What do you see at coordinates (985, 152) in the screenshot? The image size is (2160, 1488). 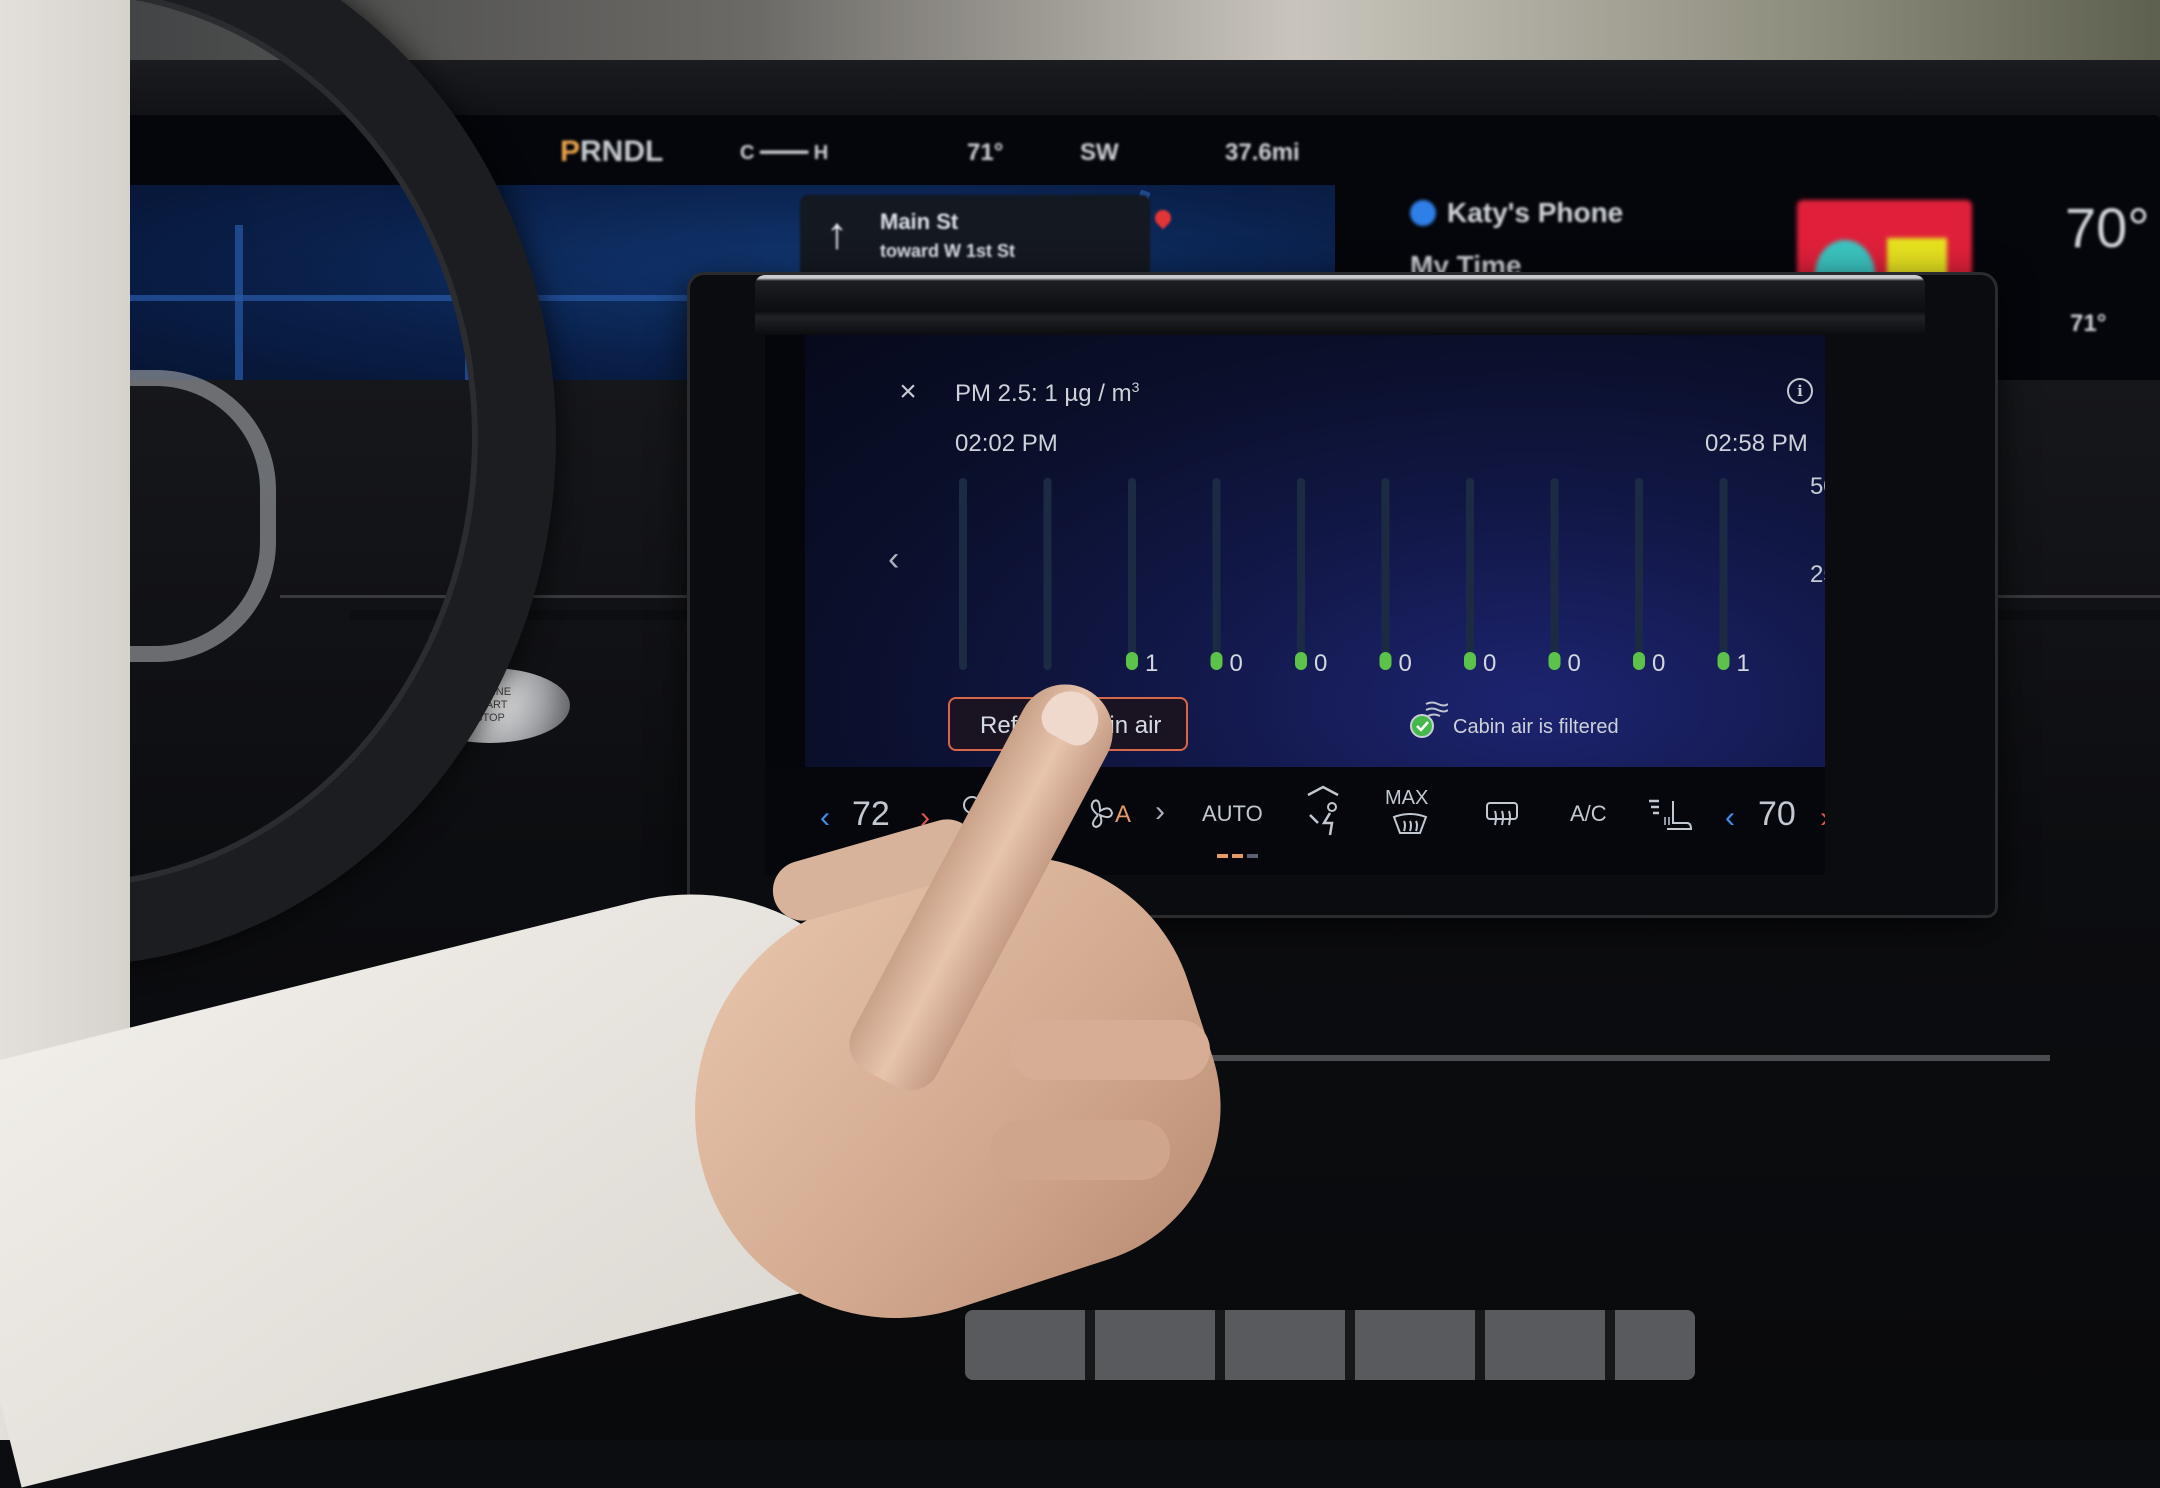 I see `outside-temperature: 71°` at bounding box center [985, 152].